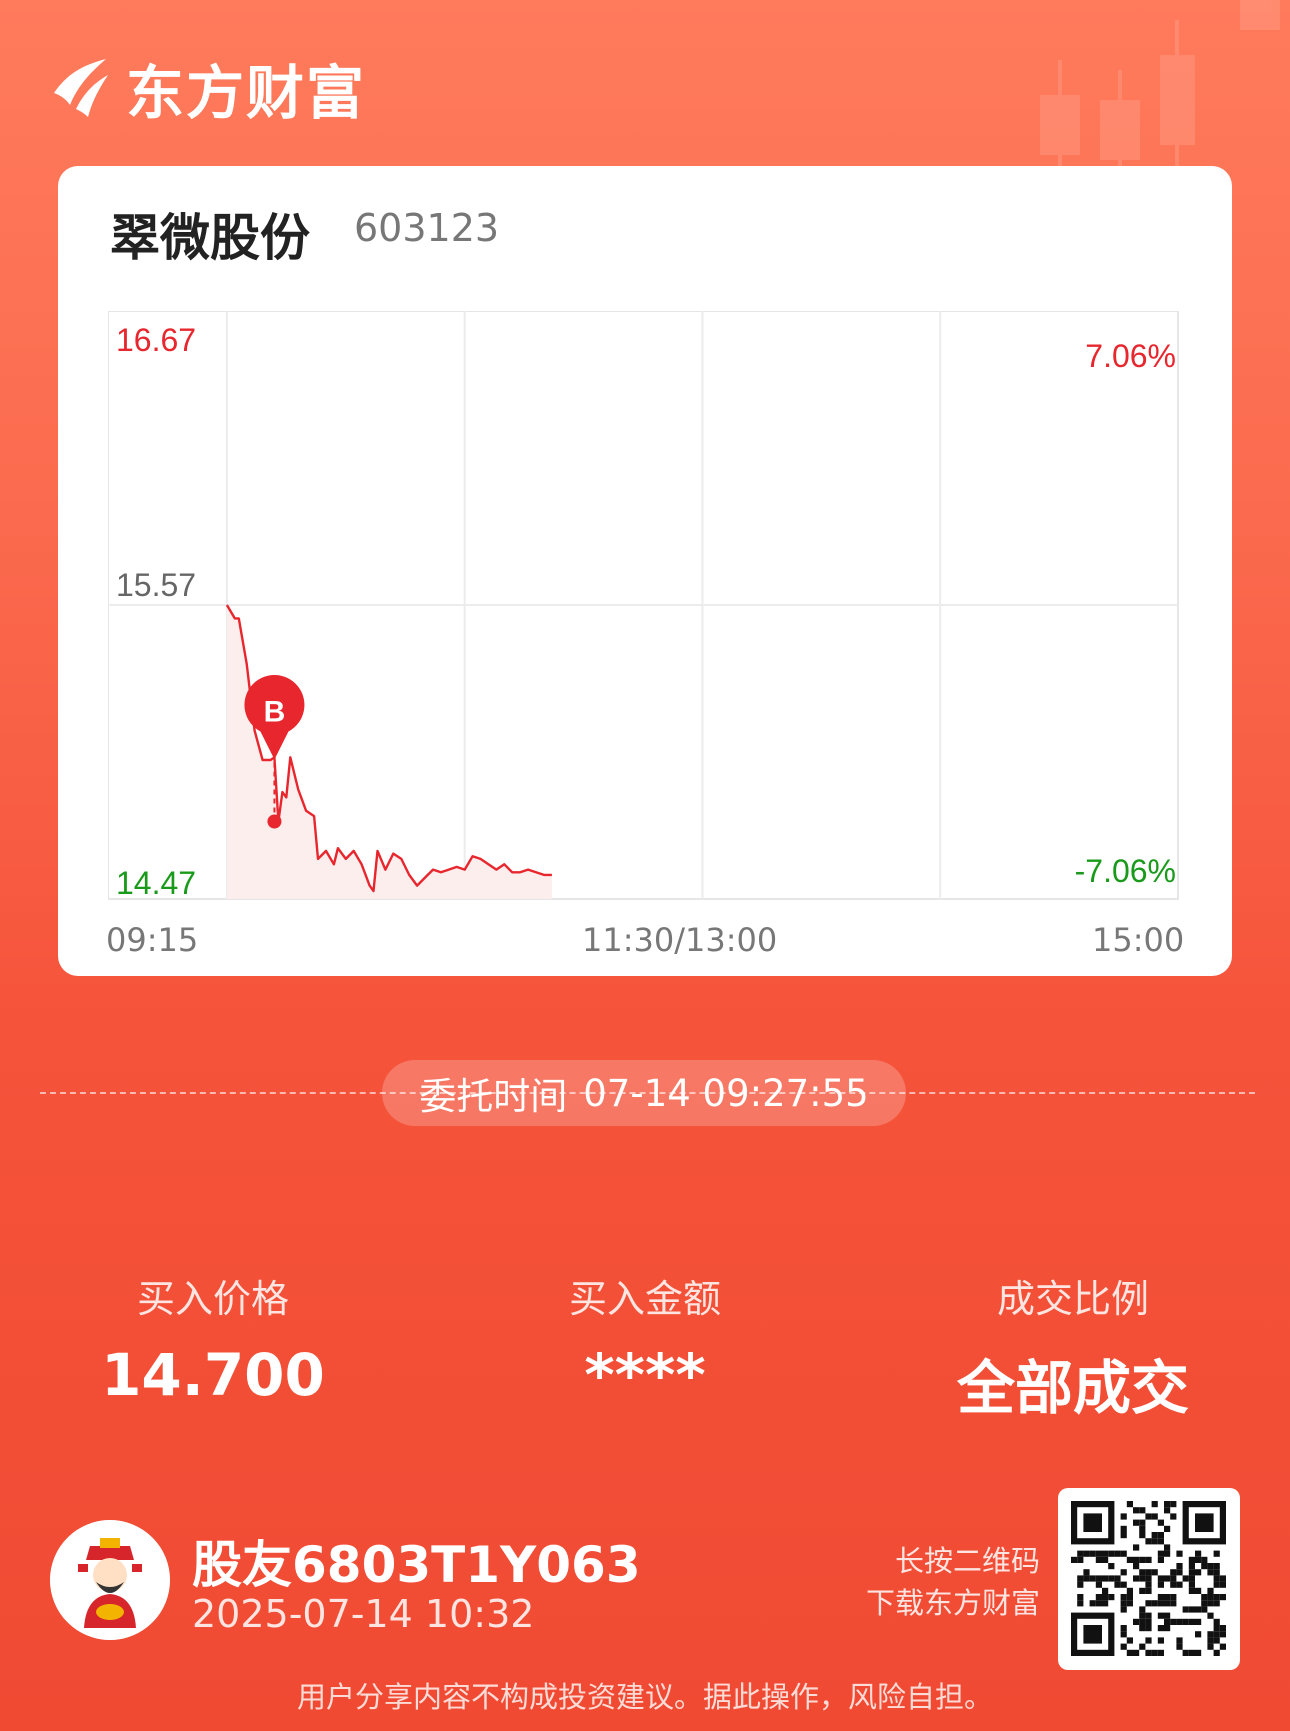 This screenshot has width=1290, height=1731. I want to click on qr-hint: 长按二维码 下载东方财富, so click(940, 1582).